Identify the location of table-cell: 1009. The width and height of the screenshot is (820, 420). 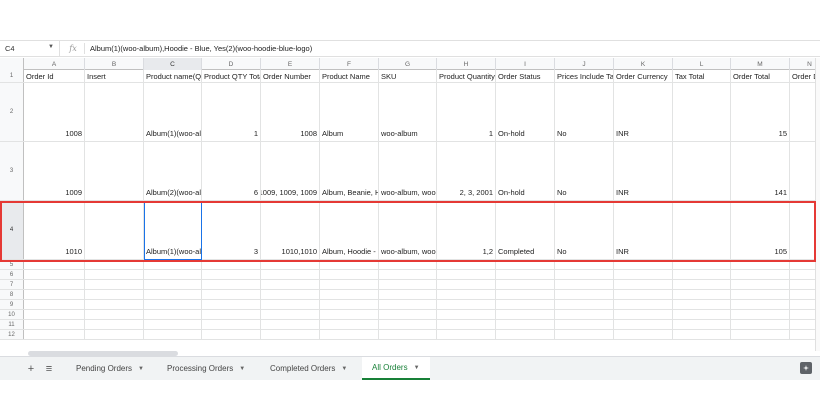
(54, 171).